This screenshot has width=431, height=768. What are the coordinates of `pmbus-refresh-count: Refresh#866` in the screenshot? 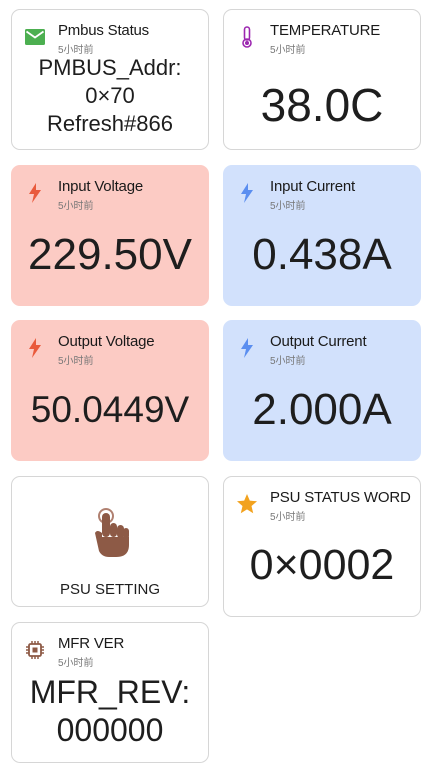 It's located at (110, 123).